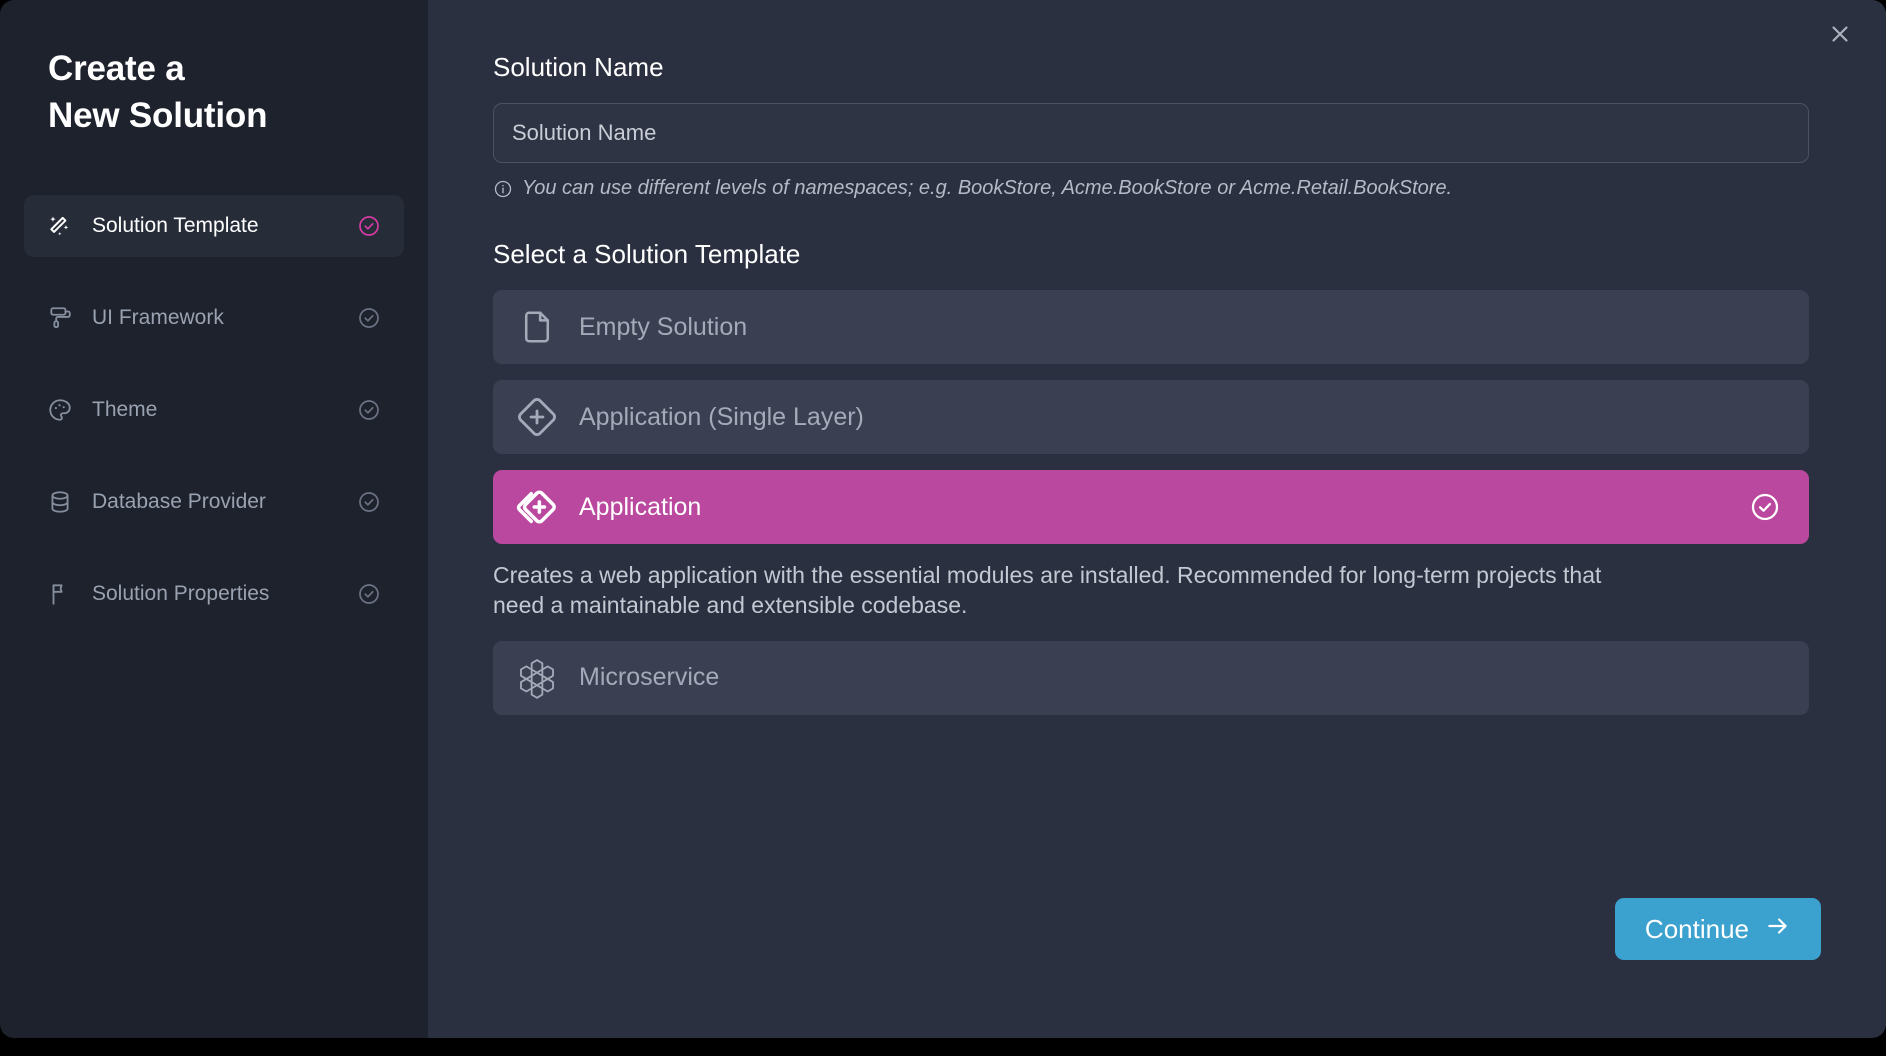 This screenshot has width=1886, height=1056. Describe the element at coordinates (1778, 929) in the screenshot. I see `arrow-right-icon` at that location.